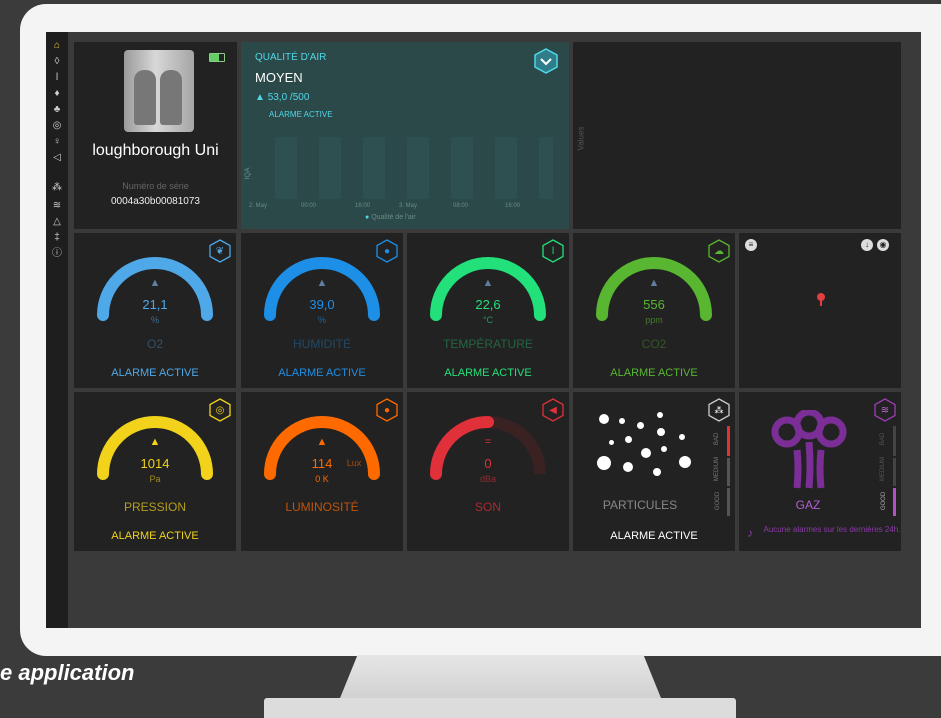 This screenshot has height=718, width=941. What do you see at coordinates (217, 57) in the screenshot?
I see `battery-icon` at bounding box center [217, 57].